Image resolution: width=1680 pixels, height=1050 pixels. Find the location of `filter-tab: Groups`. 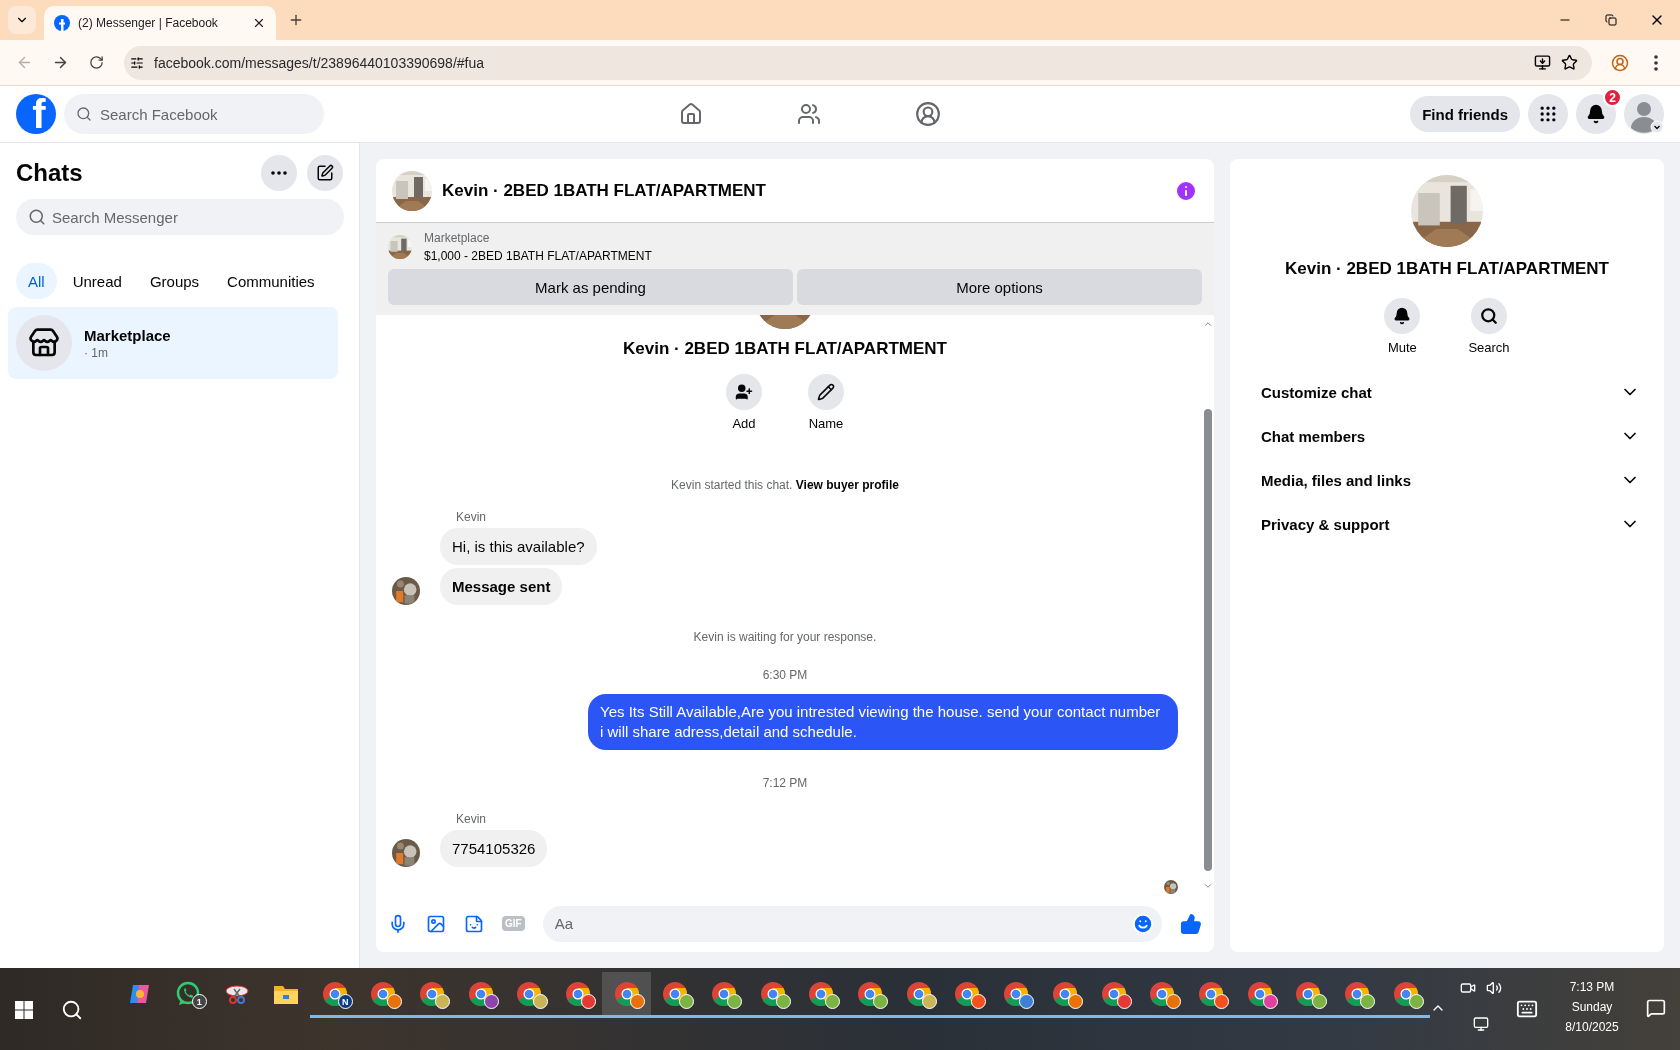

filter-tab: Groups is located at coordinates (174, 281).